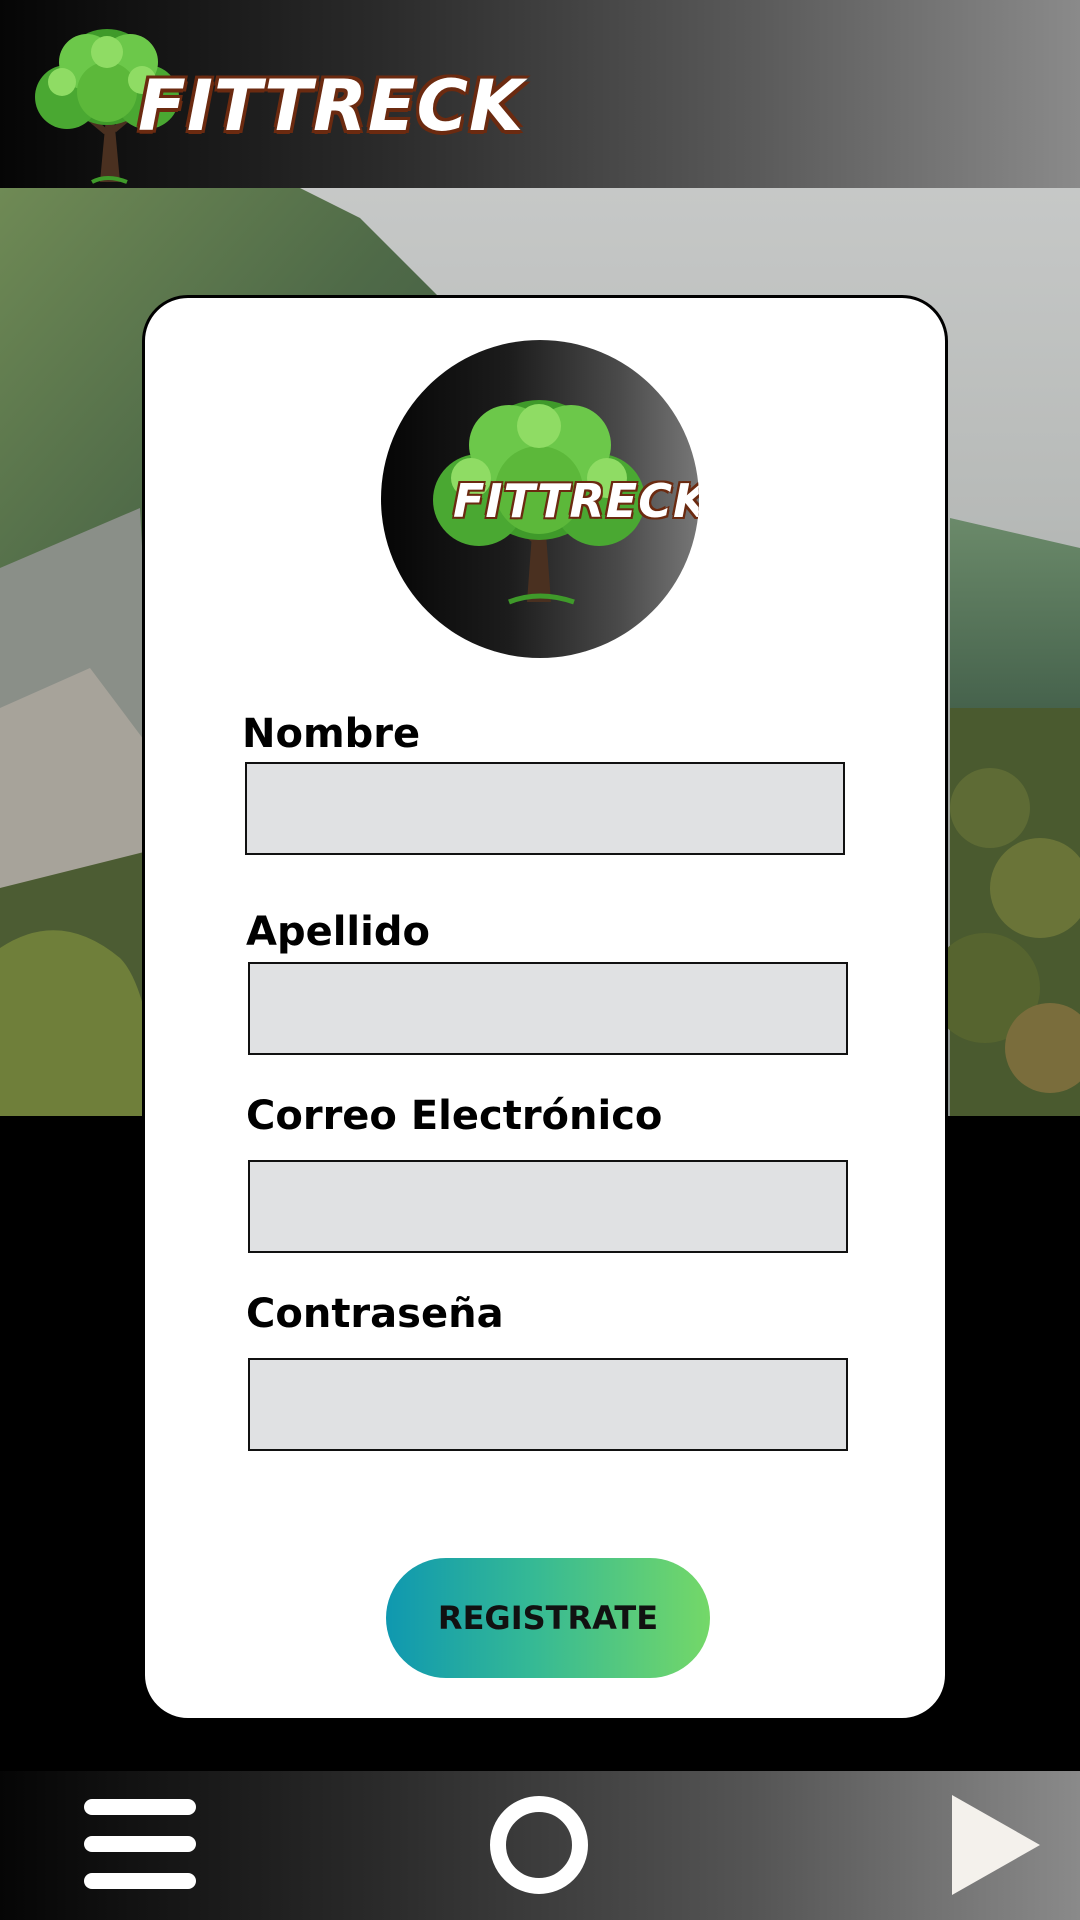  Describe the element at coordinates (331, 106) in the screenshot. I see `header-brand-text: FITTRECK` at that location.